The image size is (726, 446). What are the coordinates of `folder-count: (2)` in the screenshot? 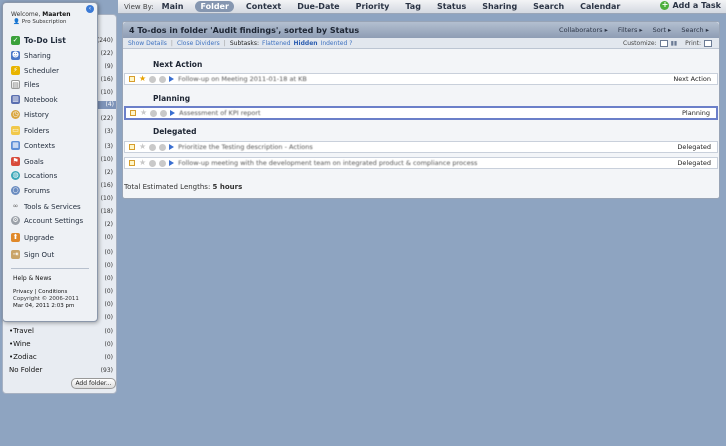 It's located at (109, 172).